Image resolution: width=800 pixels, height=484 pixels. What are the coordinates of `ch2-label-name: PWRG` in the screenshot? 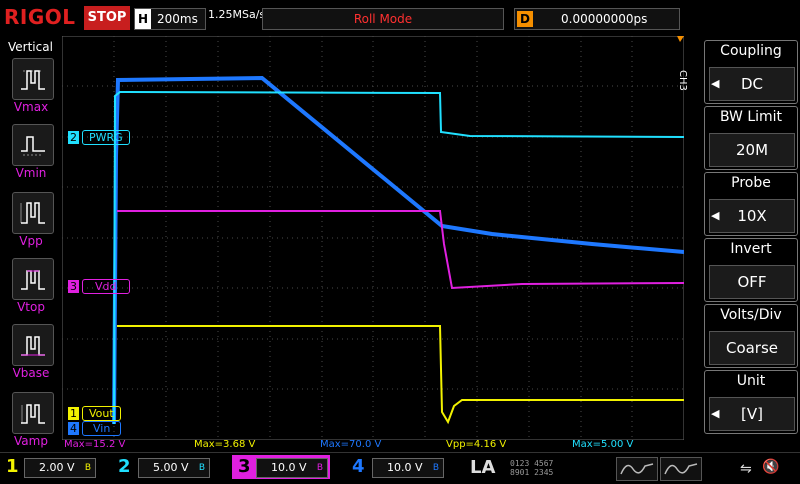 It's located at (106, 137).